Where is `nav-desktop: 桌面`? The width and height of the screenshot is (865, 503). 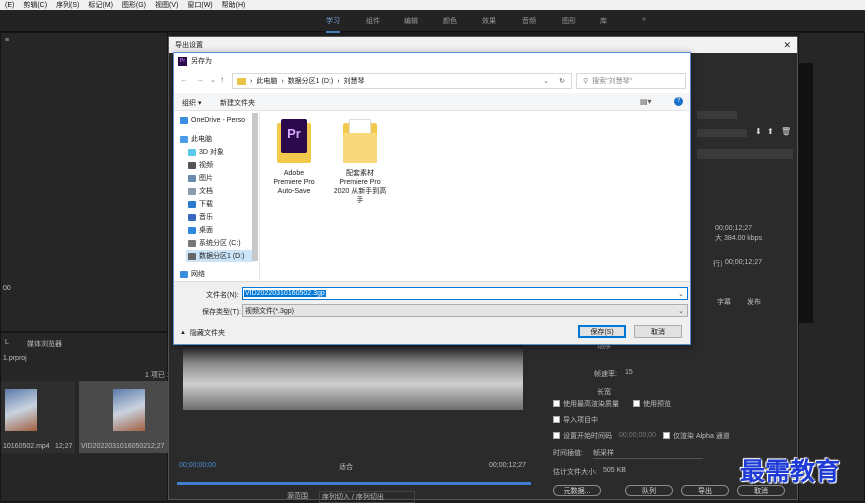 nav-desktop: 桌面 is located at coordinates (200, 230).